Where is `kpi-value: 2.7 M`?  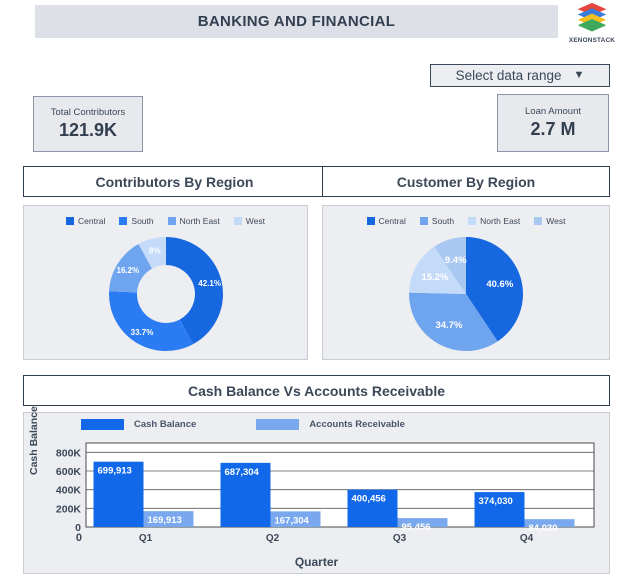 kpi-value: 2.7 M is located at coordinates (553, 129).